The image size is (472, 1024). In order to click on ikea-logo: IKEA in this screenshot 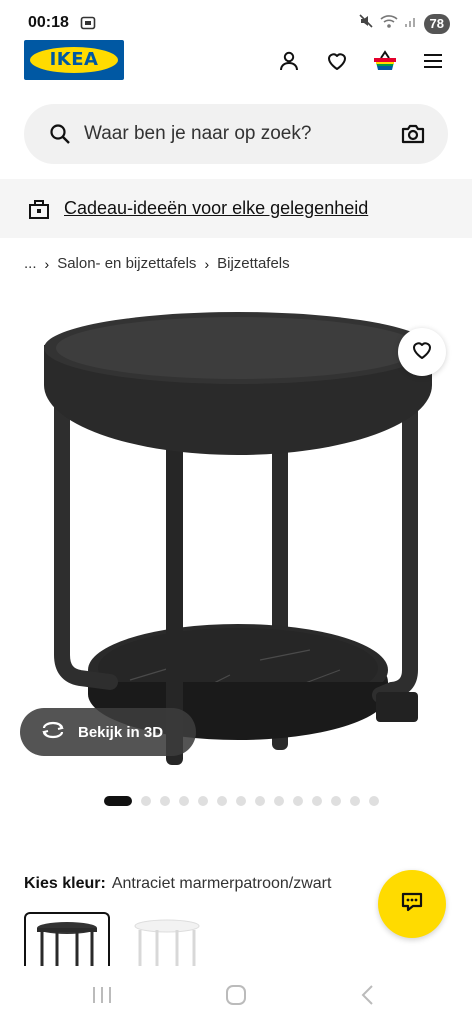, I will do `click(74, 60)`.